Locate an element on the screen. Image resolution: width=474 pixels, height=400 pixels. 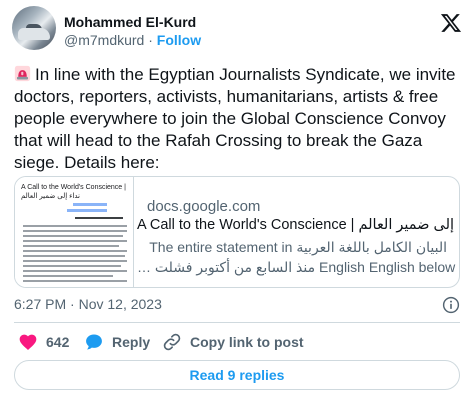
tweet-timestamp: 6:27 PM · Nov 12, 2023 is located at coordinates (88, 304).